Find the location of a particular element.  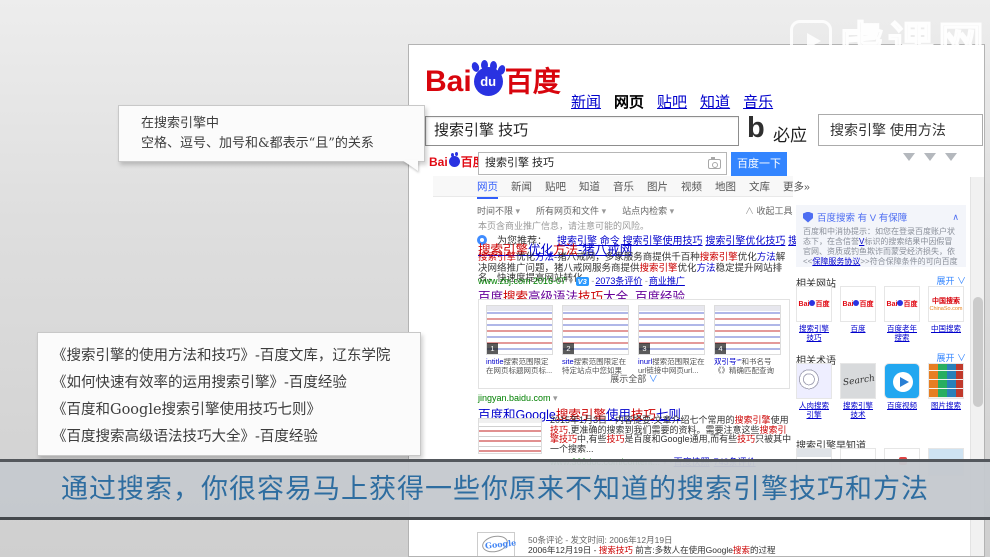

related-site-item: Bai 百度搜索引擎技巧 is located at coordinates (814, 314).